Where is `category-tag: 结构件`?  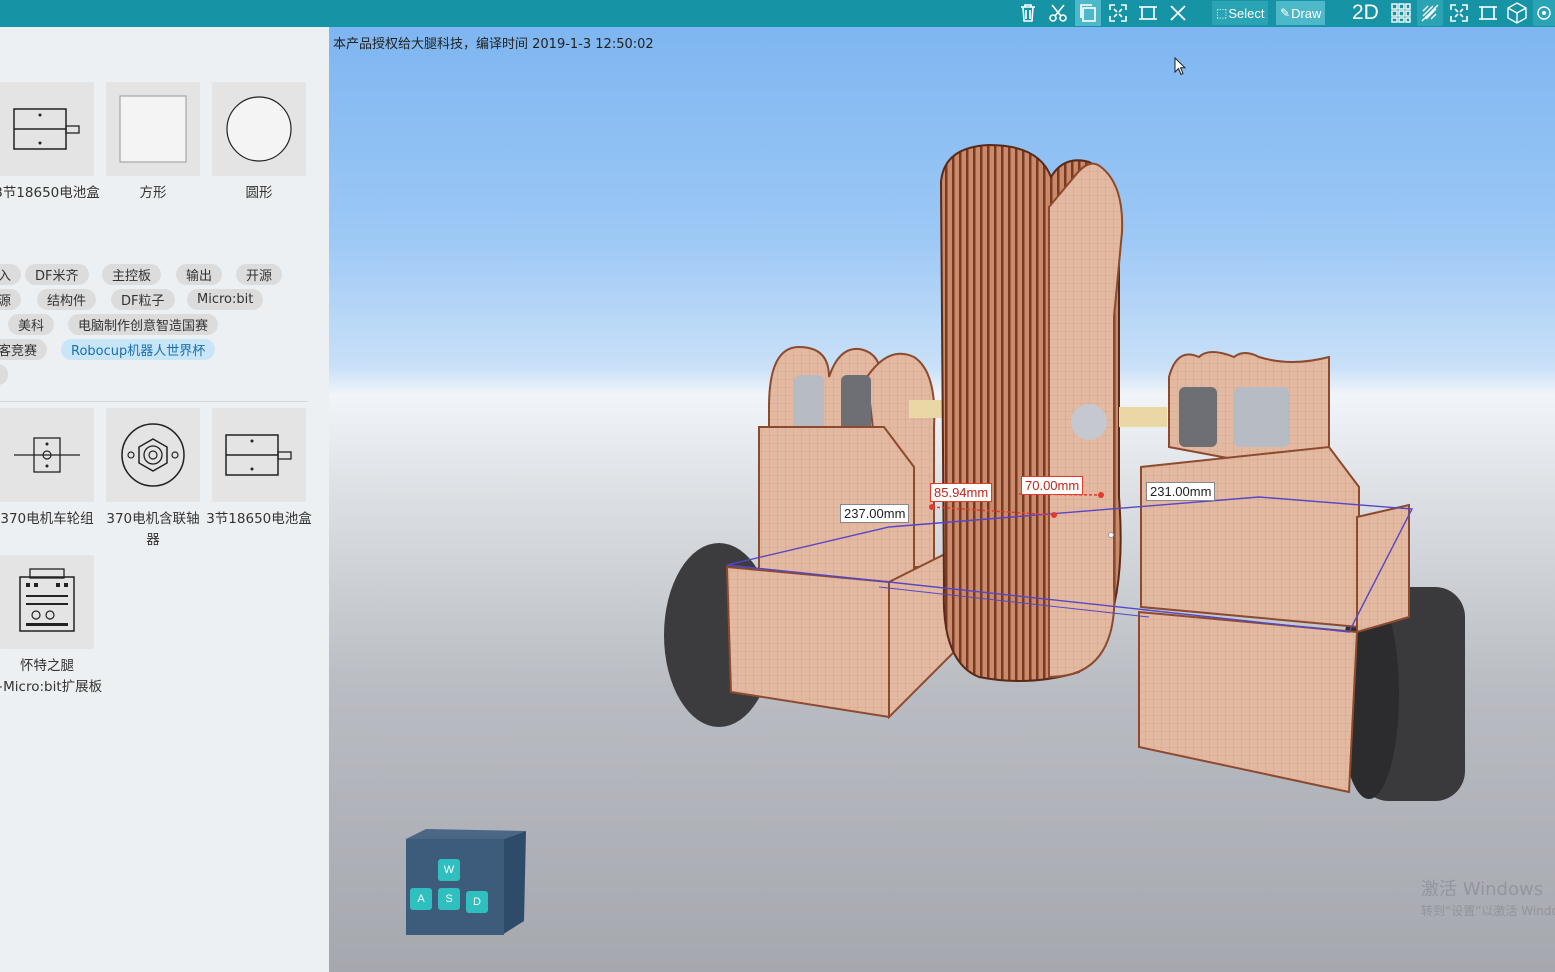
category-tag: 结构件 is located at coordinates (67, 299).